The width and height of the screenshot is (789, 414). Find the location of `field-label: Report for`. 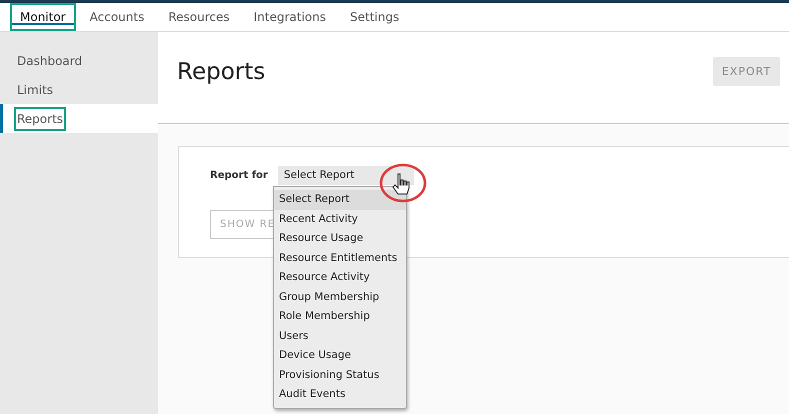

field-label: Report for is located at coordinates (239, 175).